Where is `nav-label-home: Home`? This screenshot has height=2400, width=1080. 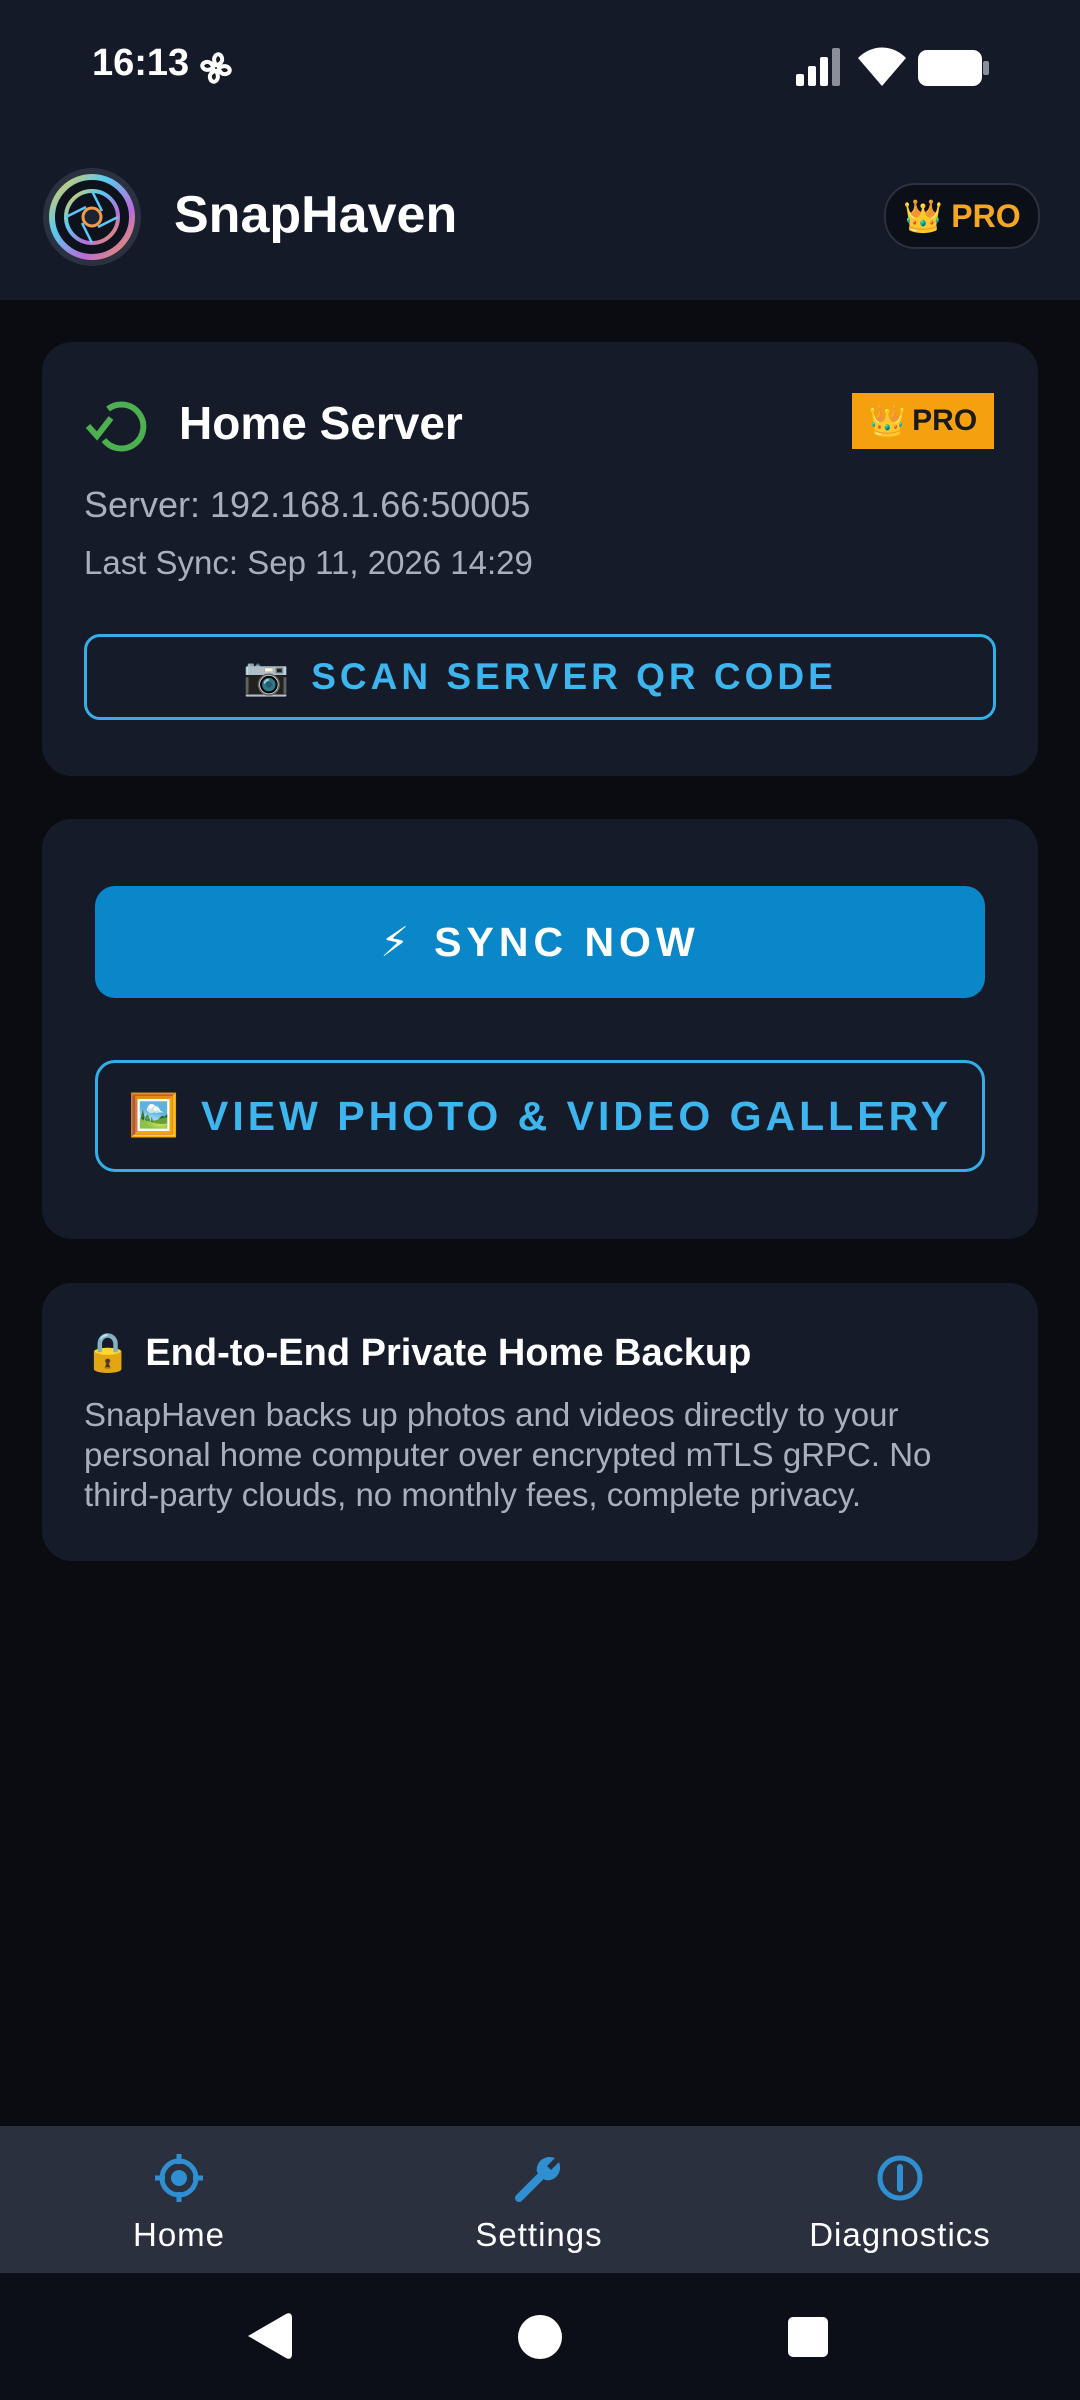
nav-label-home: Home is located at coordinates (179, 2234).